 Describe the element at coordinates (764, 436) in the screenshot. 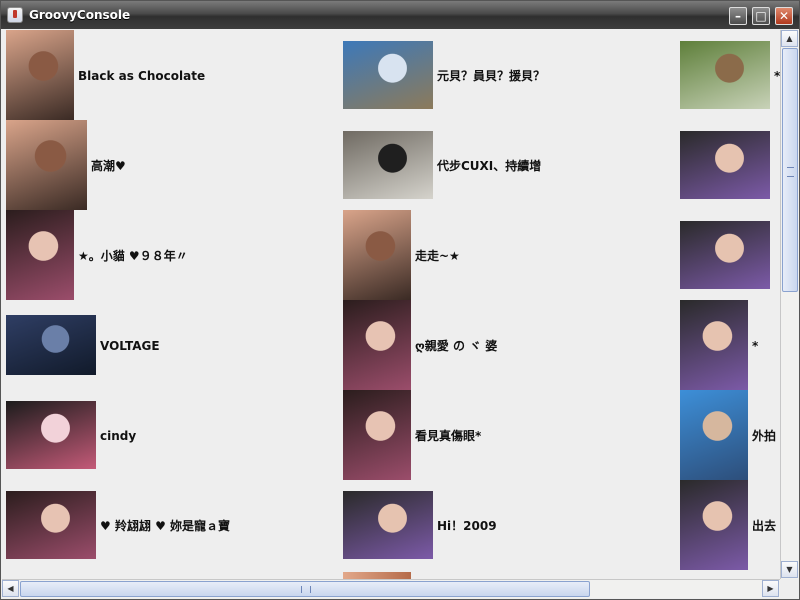

I see `item-label: 外拍` at that location.